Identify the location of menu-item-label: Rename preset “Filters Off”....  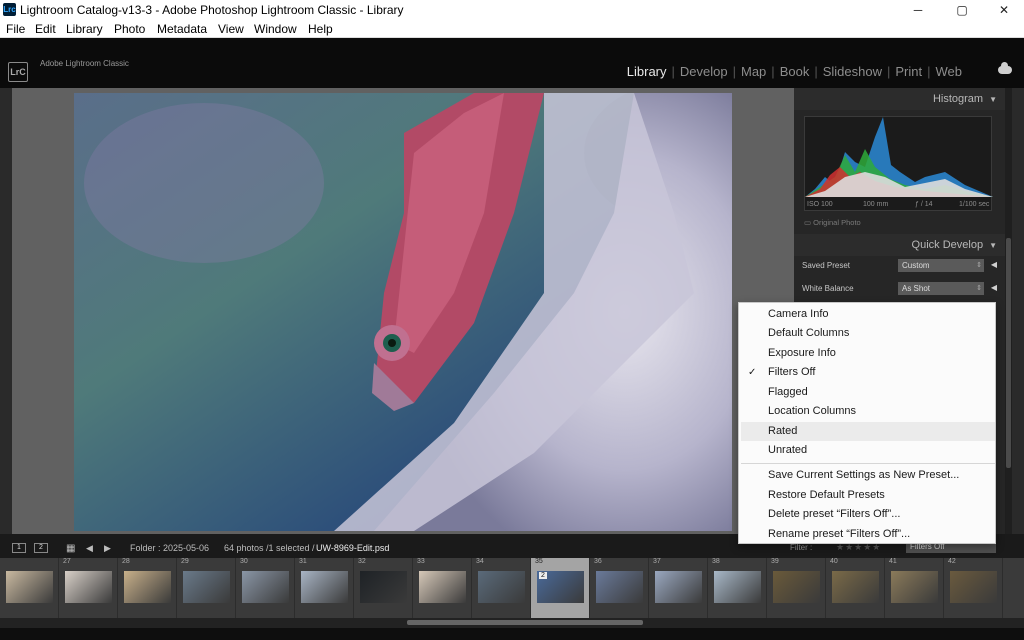
(839, 534).